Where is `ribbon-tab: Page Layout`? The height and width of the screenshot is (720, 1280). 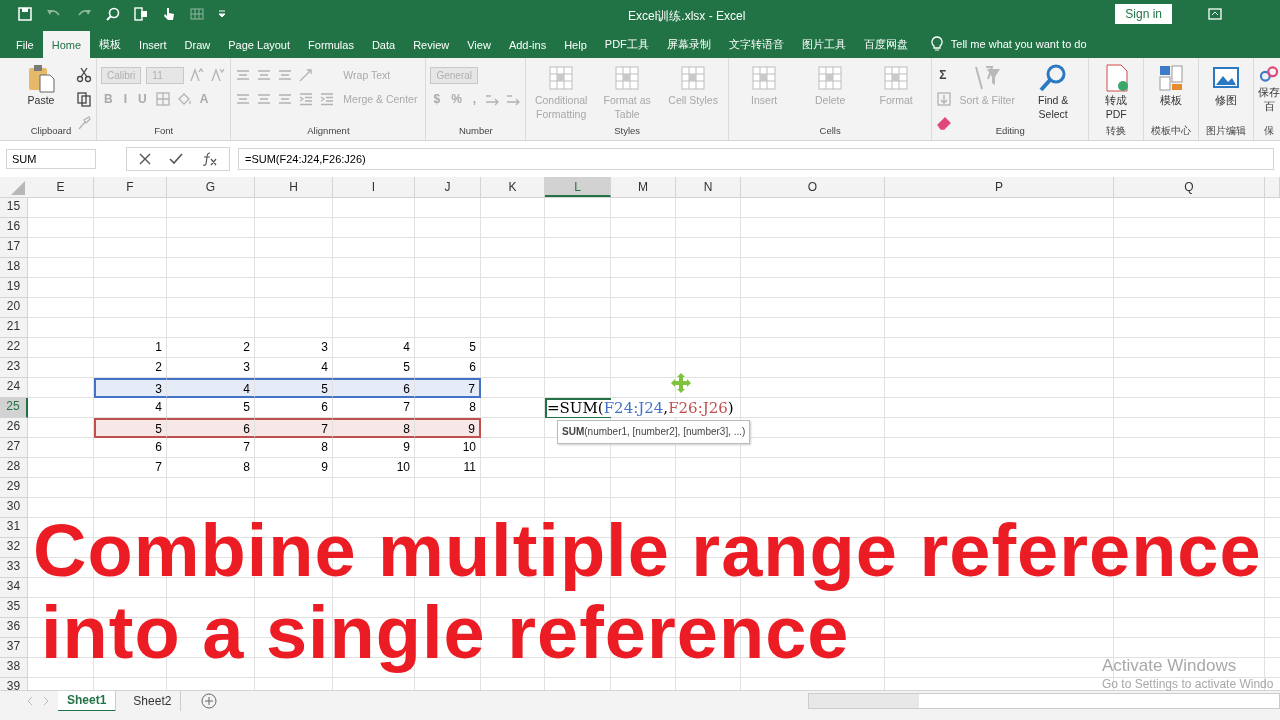 ribbon-tab: Page Layout is located at coordinates (259, 44).